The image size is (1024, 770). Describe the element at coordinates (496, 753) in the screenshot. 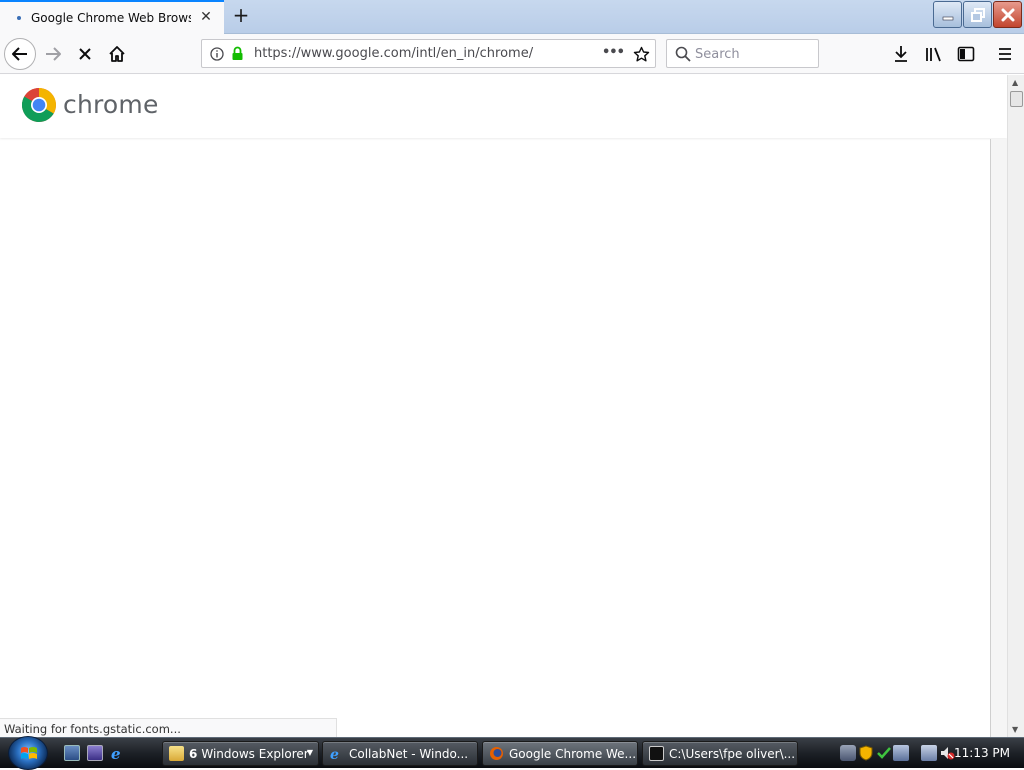

I see `firefox-icon` at that location.